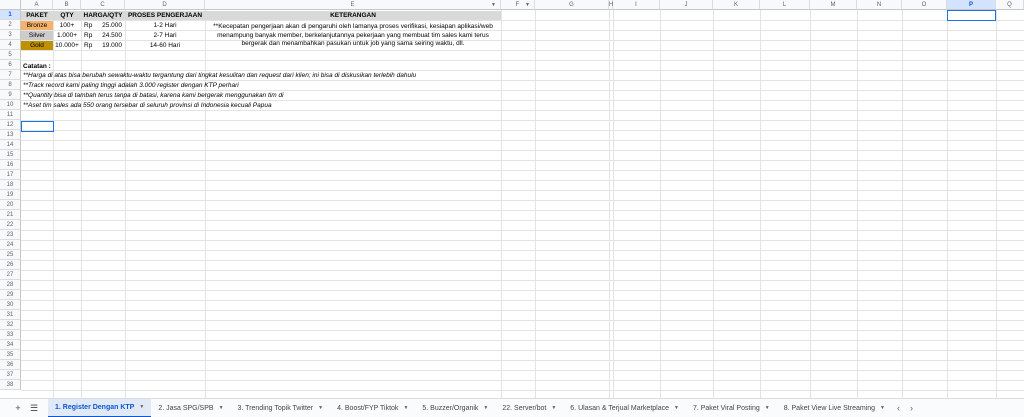 The width and height of the screenshot is (1024, 417). Describe the element at coordinates (10, 285) in the screenshot. I see `row-header-28: 28` at that location.